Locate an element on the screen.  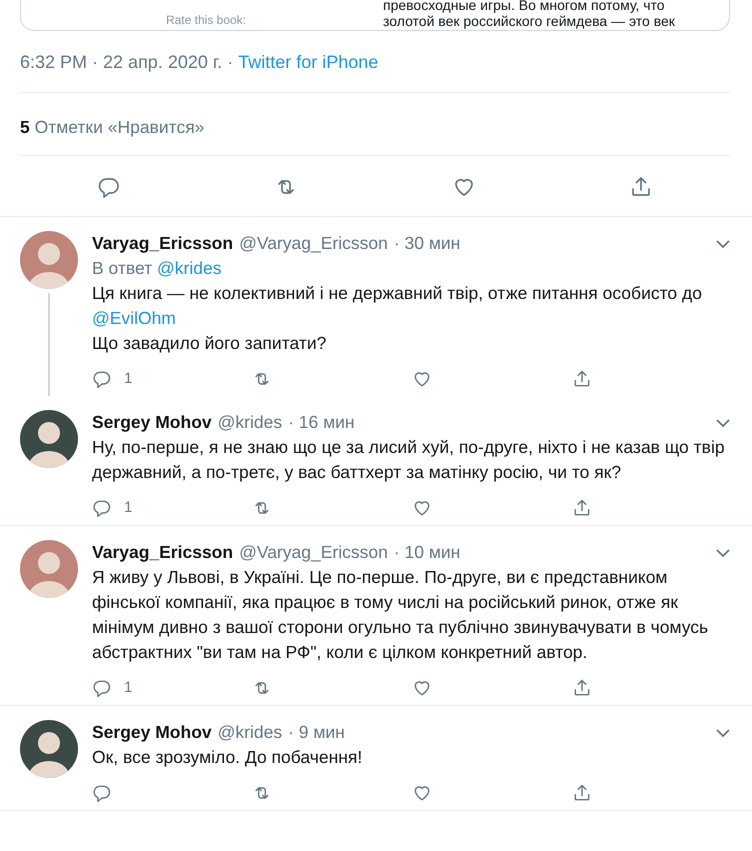
mention-link: @EvilOhm is located at coordinates (134, 318).